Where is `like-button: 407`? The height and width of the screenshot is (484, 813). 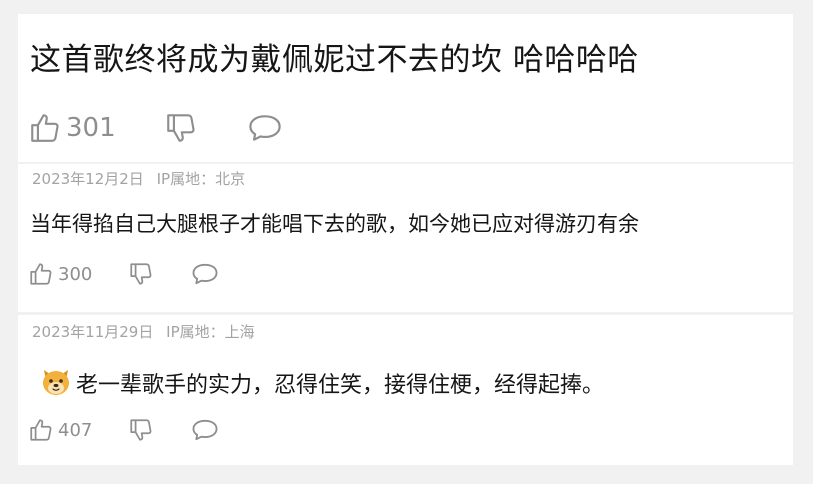
like-button: 407 is located at coordinates (60, 430).